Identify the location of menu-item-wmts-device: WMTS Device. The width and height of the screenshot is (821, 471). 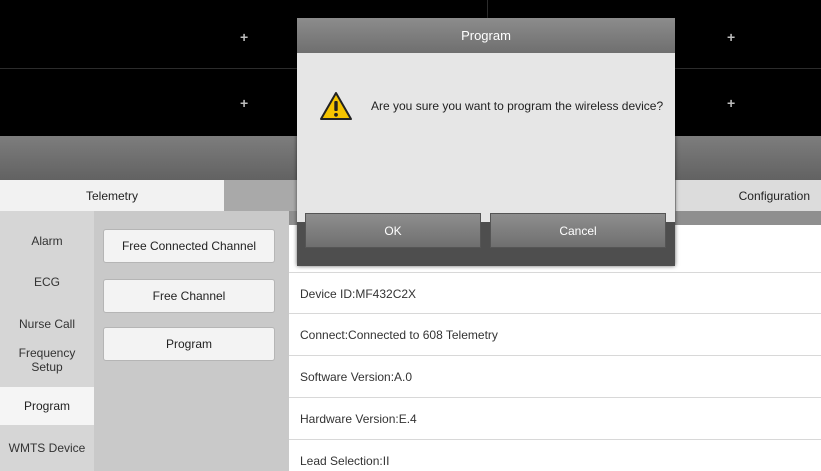
(47, 448).